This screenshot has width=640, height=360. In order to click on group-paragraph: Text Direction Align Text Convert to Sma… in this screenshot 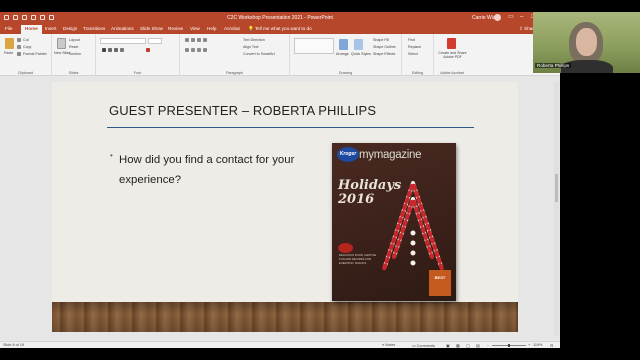, I will do `click(235, 55)`.